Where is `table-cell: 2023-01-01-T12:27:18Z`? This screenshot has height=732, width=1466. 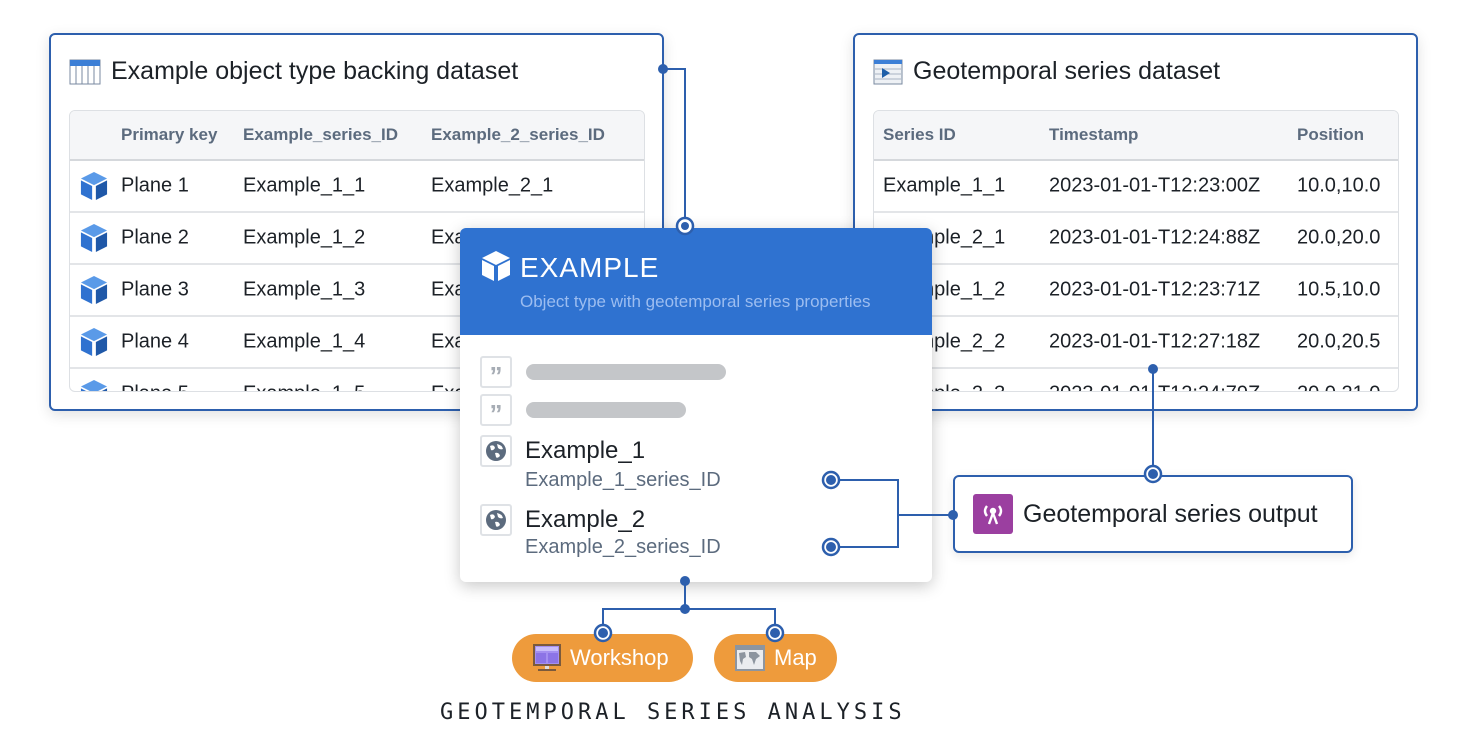 table-cell: 2023-01-01-T12:27:18Z is located at coordinates (1155, 341).